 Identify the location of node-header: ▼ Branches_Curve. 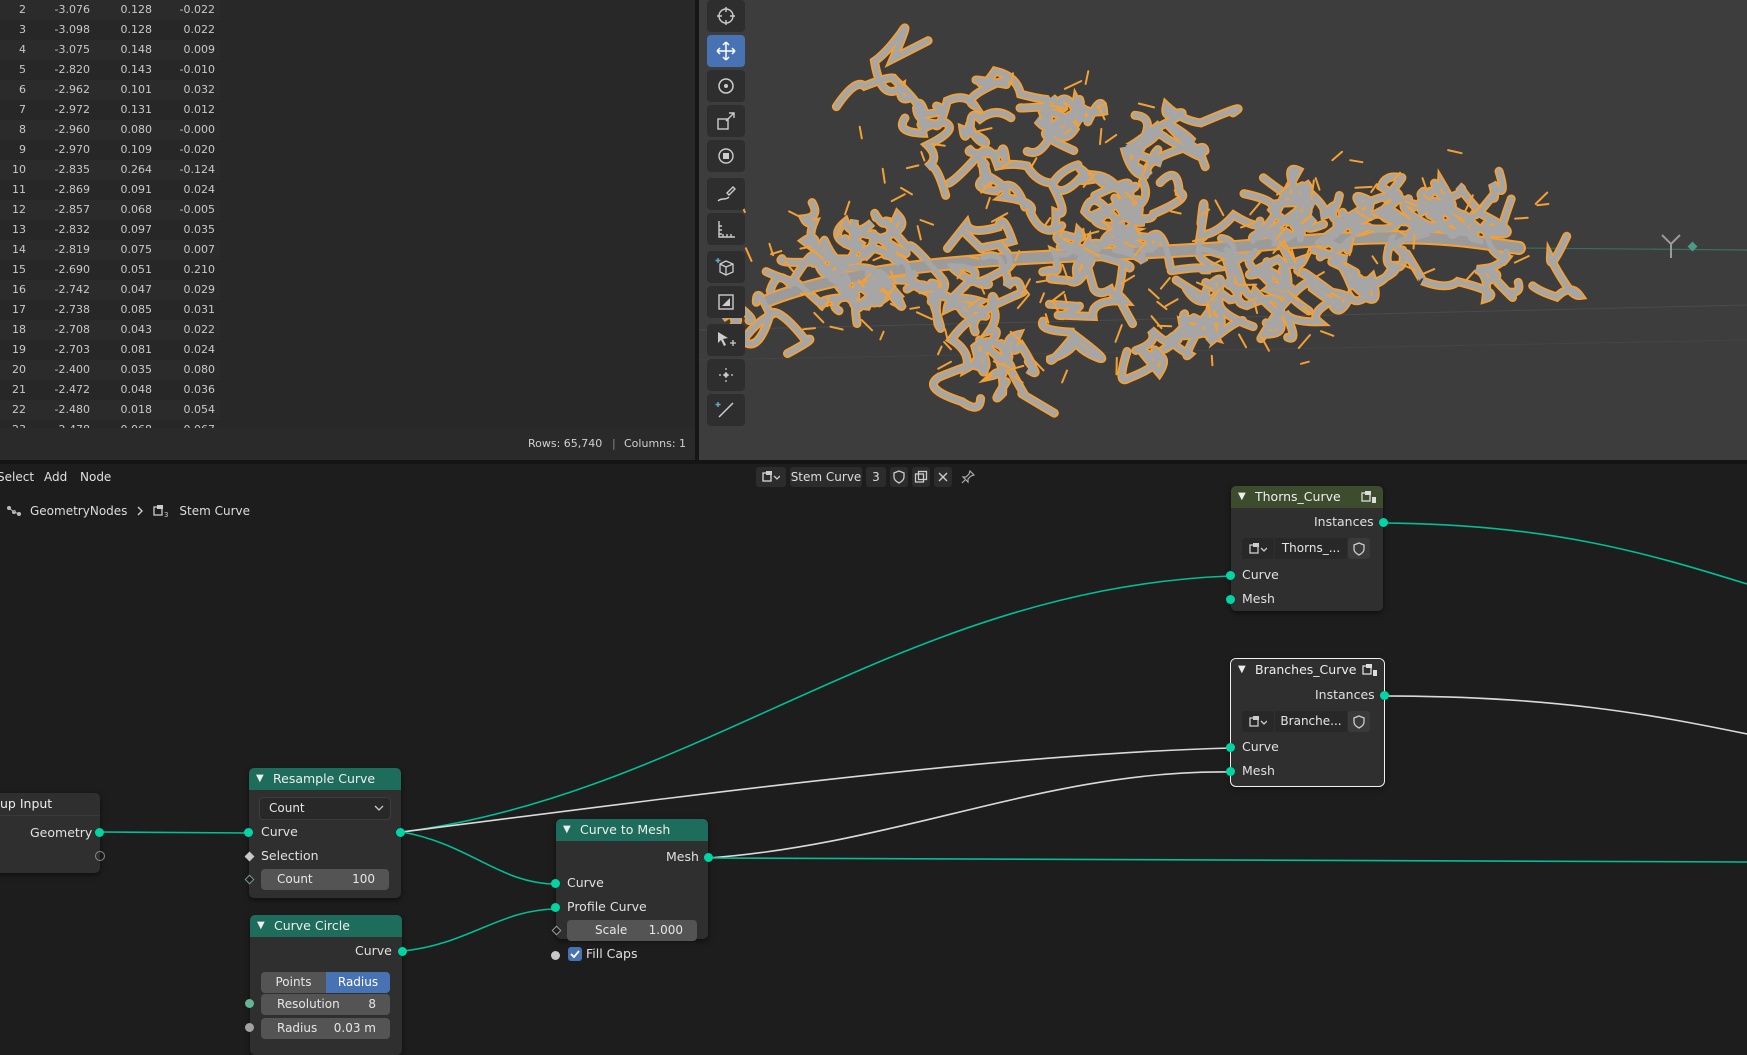
(1307, 670).